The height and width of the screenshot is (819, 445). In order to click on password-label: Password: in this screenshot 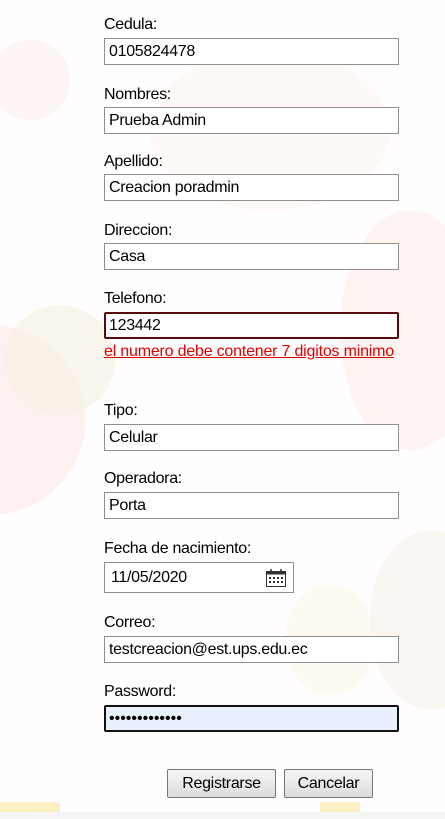, I will do `click(140, 691)`.